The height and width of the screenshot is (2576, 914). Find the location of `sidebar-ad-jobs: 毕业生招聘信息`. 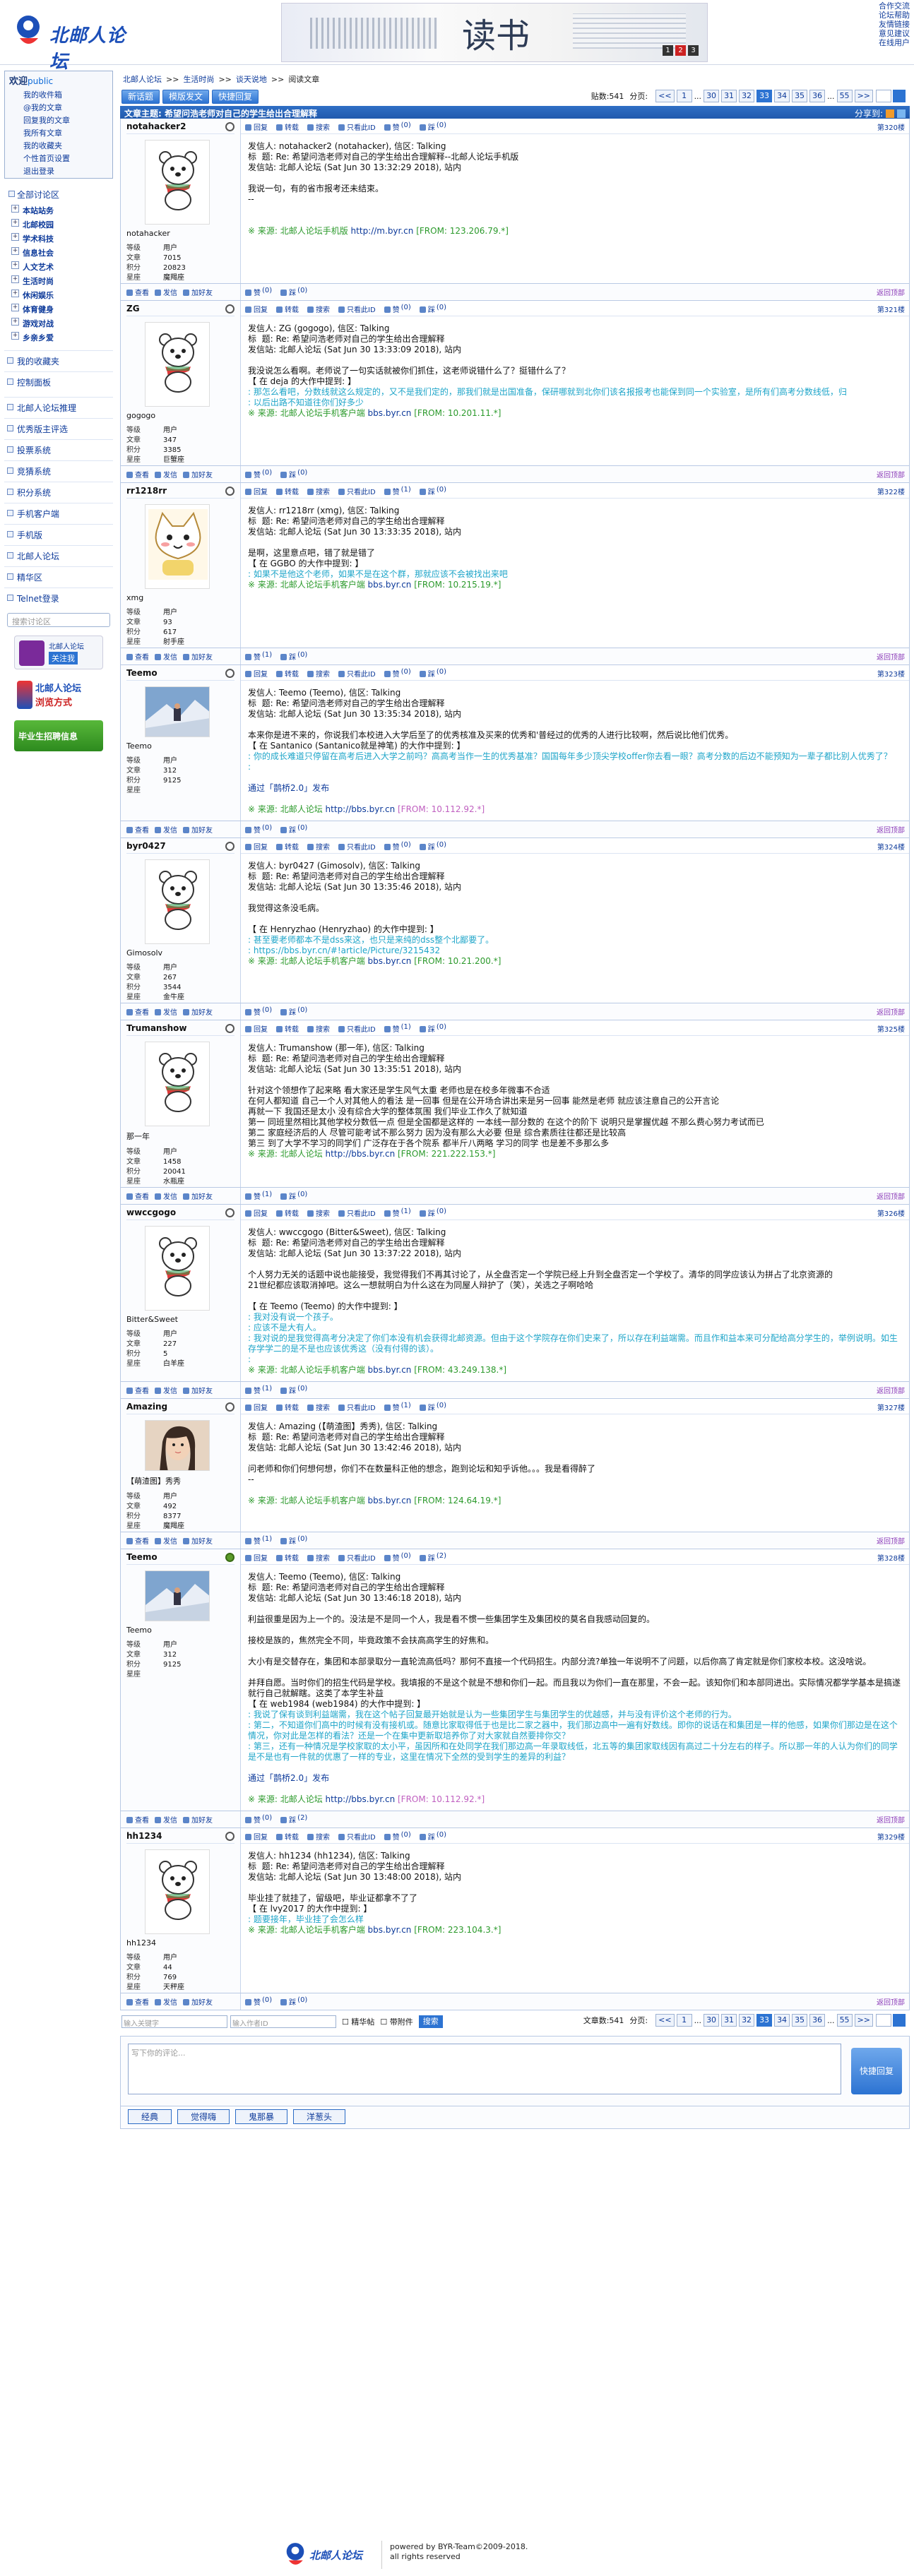

sidebar-ad-jobs: 毕业生招聘信息 is located at coordinates (58, 735).